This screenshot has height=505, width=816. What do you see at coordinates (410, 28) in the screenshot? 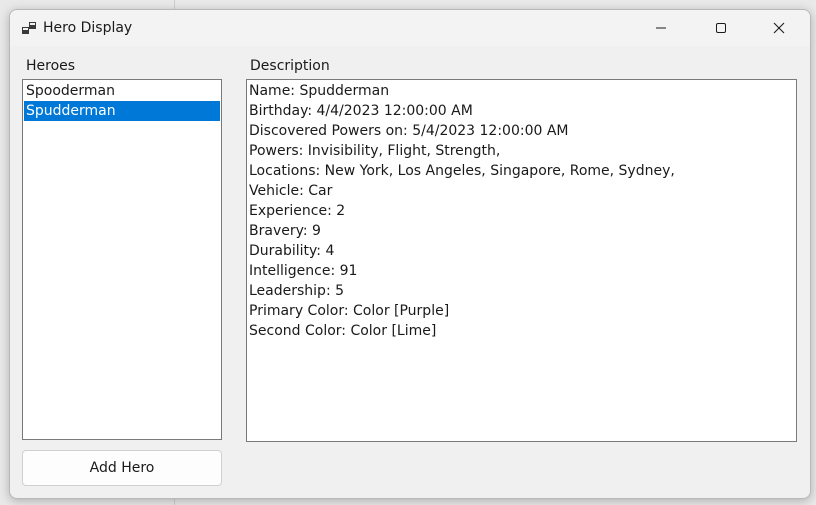
I see `title-bar: Hero Display` at bounding box center [410, 28].